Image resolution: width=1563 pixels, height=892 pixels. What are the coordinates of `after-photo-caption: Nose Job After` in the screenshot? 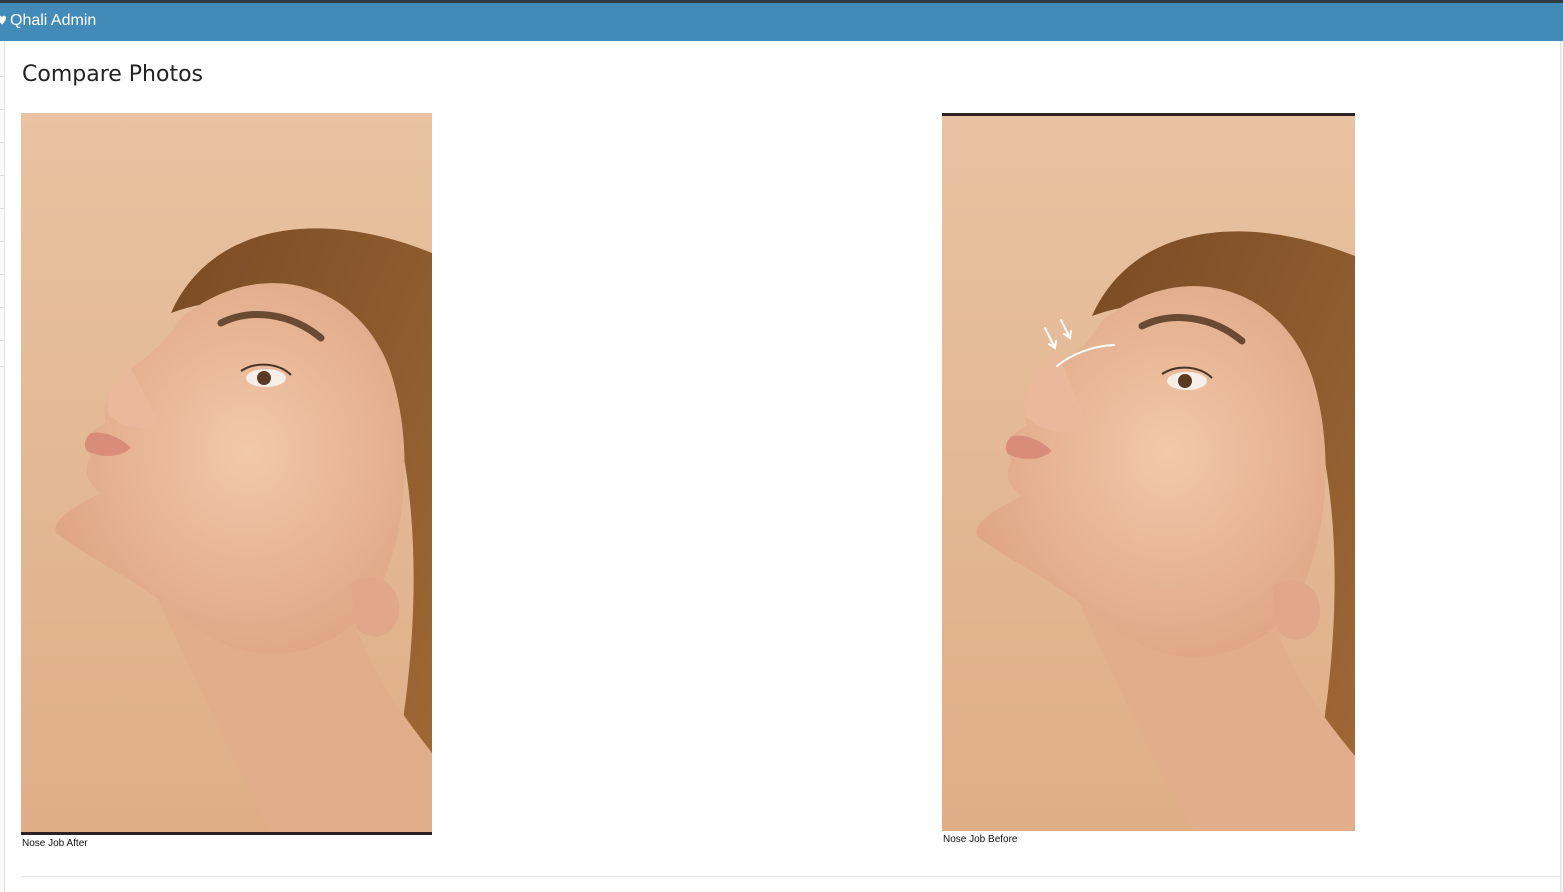 It's located at (55, 843).